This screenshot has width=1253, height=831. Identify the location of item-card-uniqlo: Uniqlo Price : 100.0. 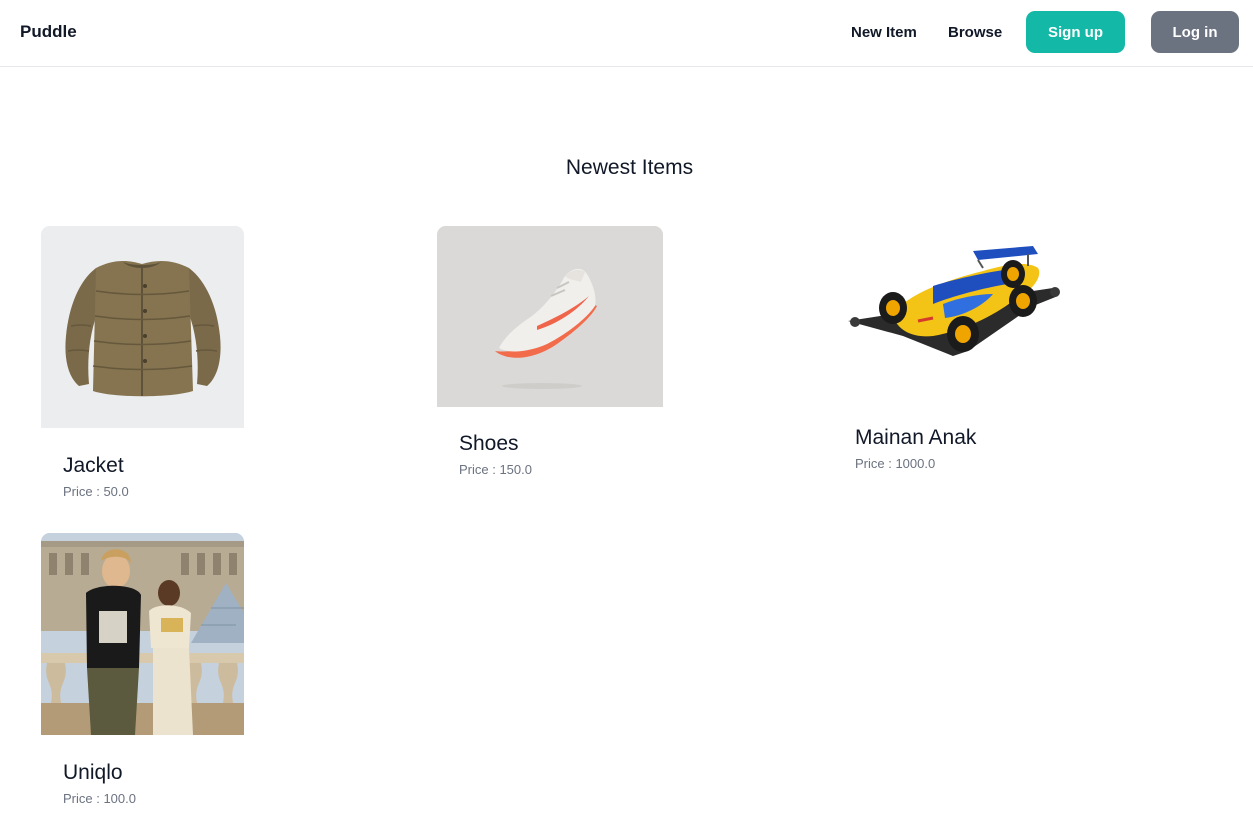
(142, 675).